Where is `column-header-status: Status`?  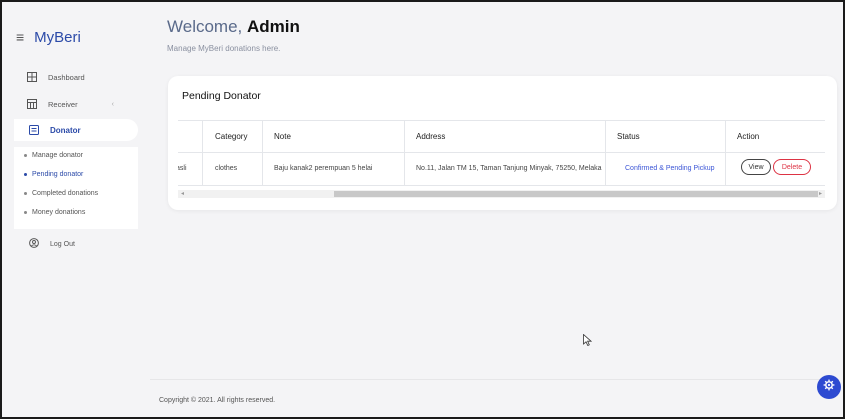
column-header-status: Status is located at coordinates (628, 136).